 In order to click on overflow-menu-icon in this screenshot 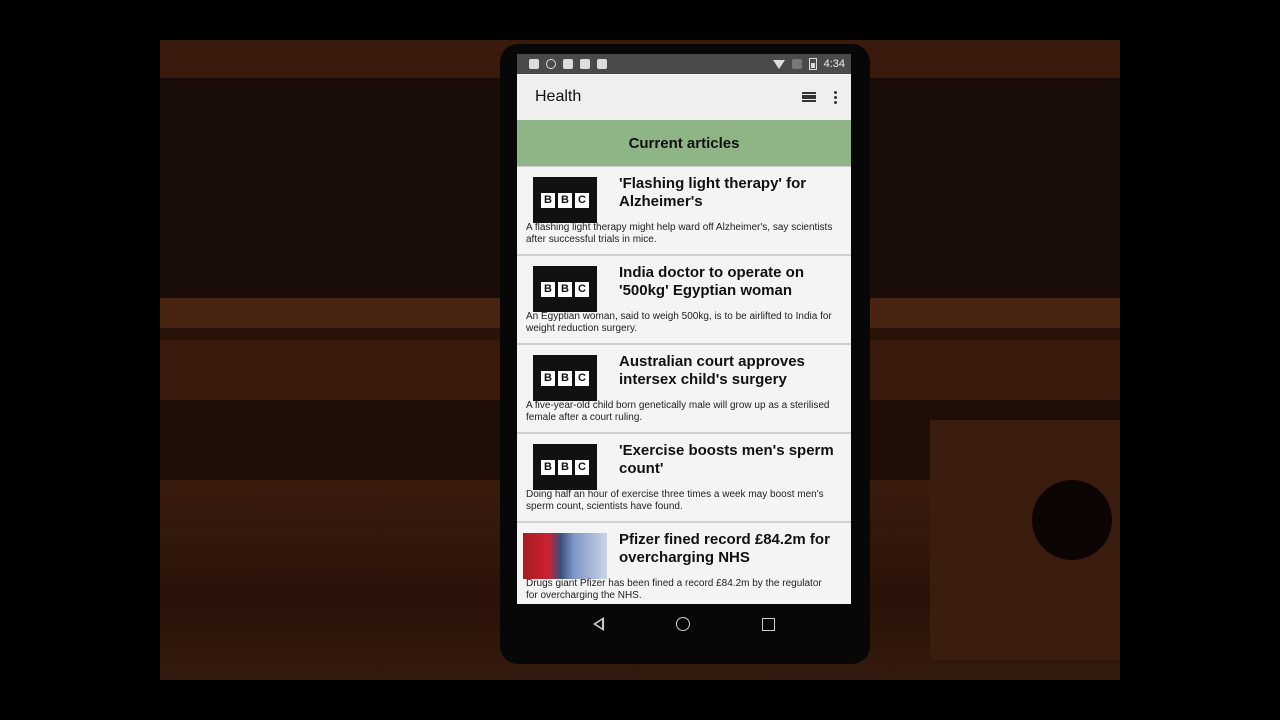, I will do `click(835, 97)`.